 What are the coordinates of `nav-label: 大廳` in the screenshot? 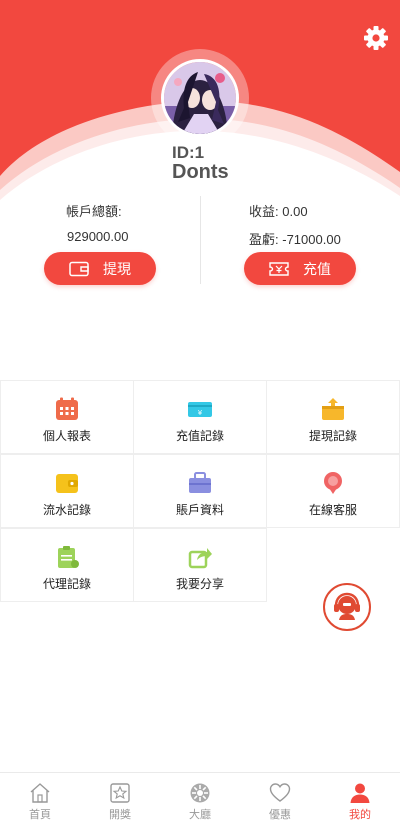 It's located at (200, 815).